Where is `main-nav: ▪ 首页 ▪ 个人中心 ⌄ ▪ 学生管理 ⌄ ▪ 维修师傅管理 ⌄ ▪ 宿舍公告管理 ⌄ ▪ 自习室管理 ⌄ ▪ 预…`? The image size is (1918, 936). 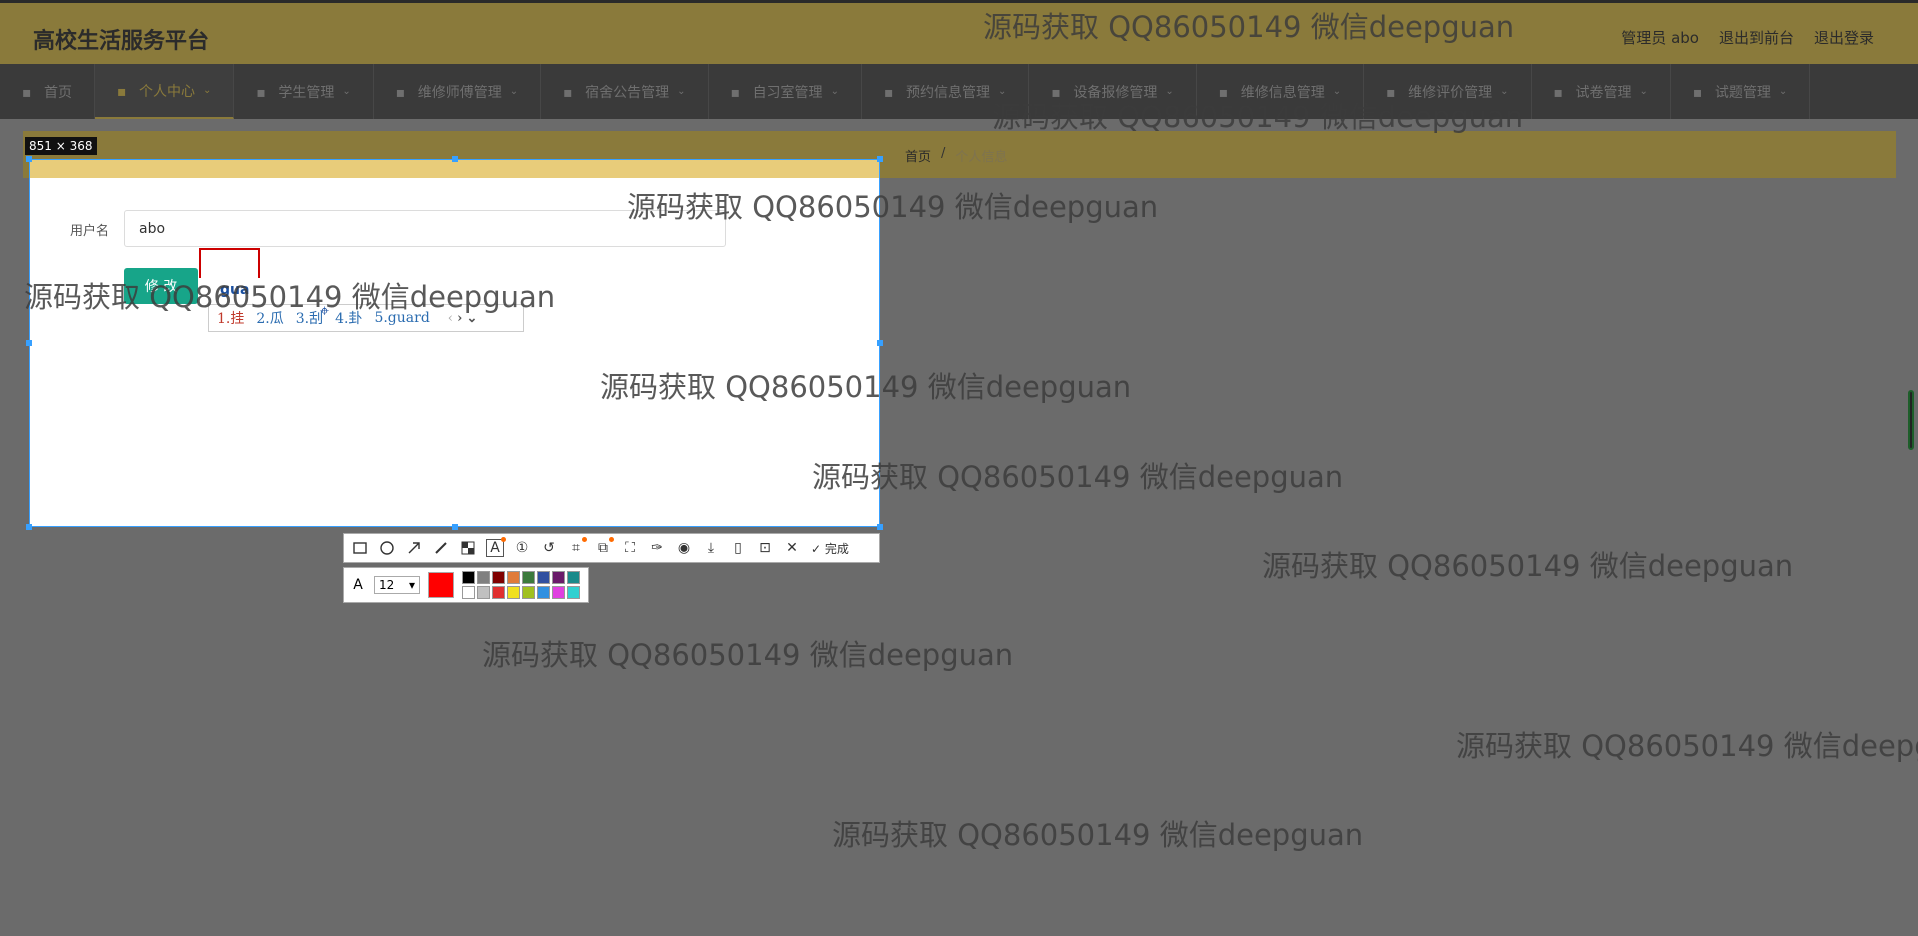
main-nav: ▪ 首页 ▪ 个人中心 ⌄ ▪ 学生管理 ⌄ ▪ 维修师傅管理 ⌄ ▪ 宿舍公告管理 ⌄ ▪ 自习室管理 ⌄ ▪ 预… is located at coordinates (959, 91).